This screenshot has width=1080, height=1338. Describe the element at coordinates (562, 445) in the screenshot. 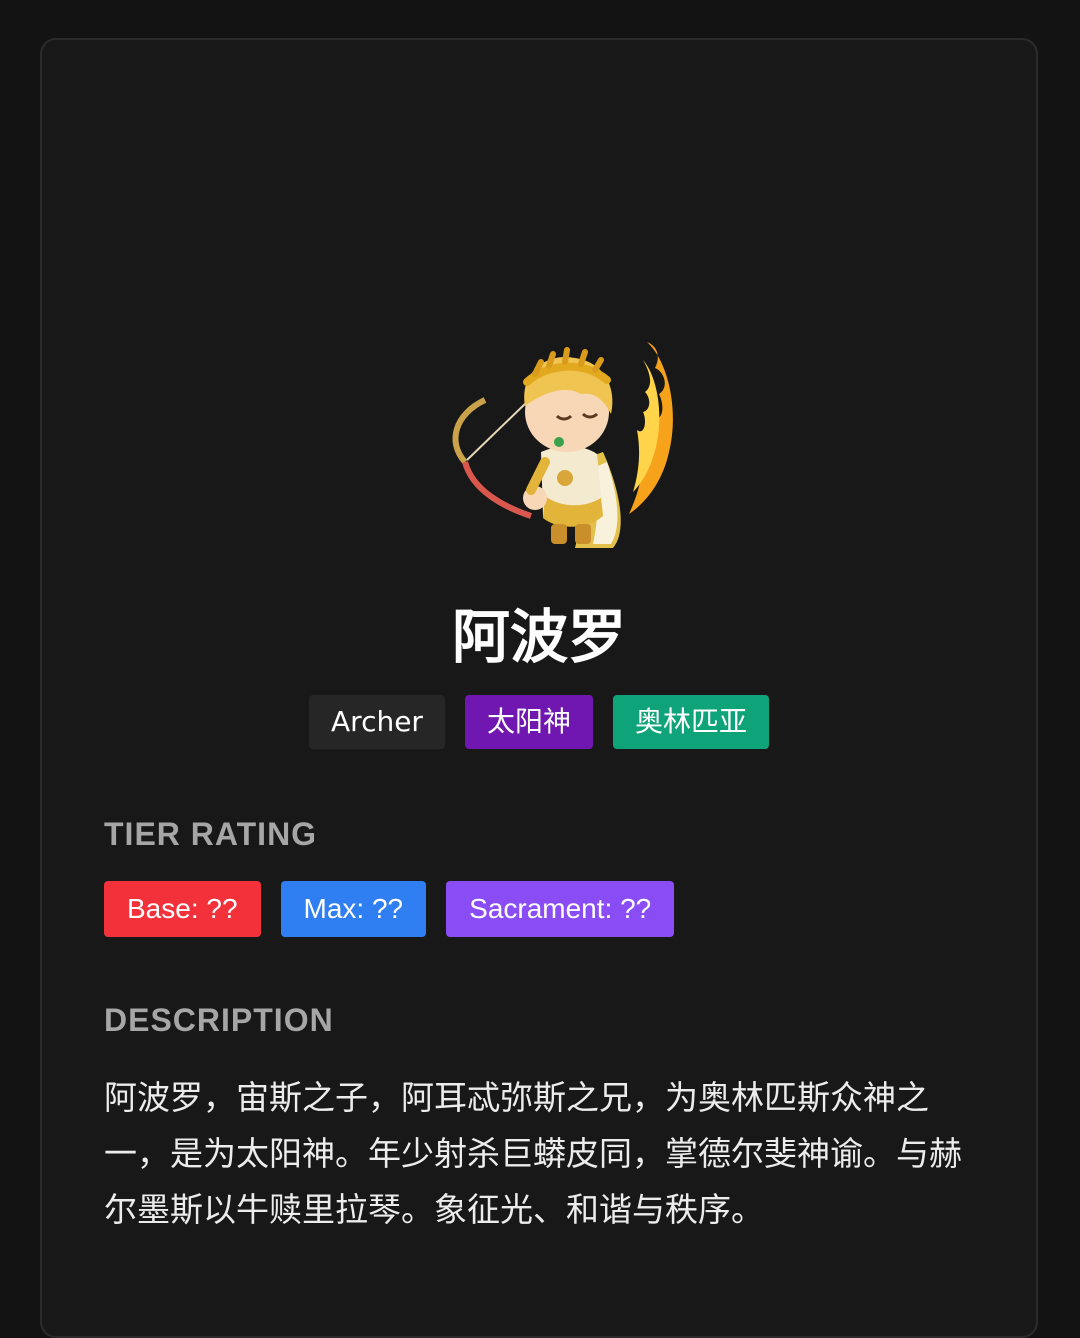

I see `apollo-archer-portrait-icon` at that location.